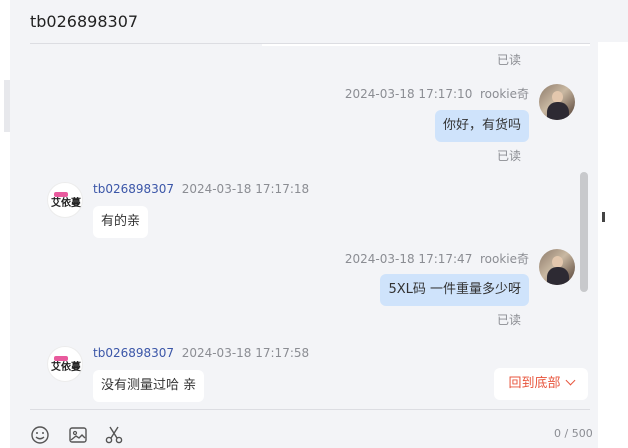  I want to click on message-meta: tb026898307 2024-03-18 17:17:58, so click(201, 353).